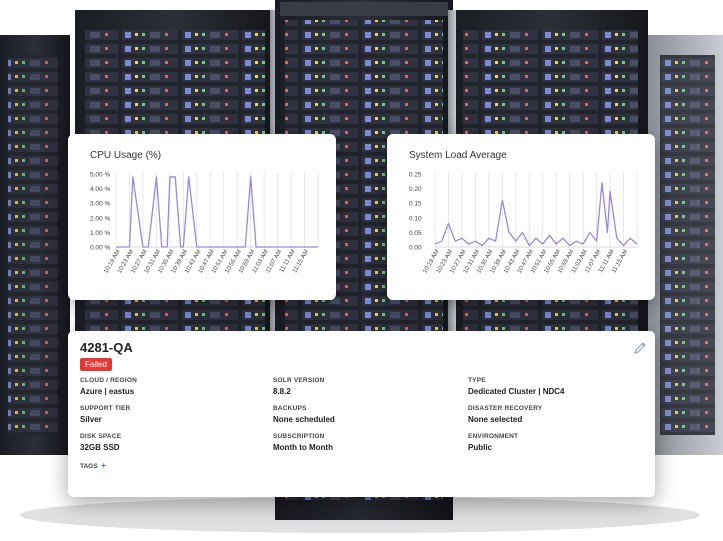 This screenshot has width=723, height=541. What do you see at coordinates (477, 380) in the screenshot?
I see `field-label: TYPE` at bounding box center [477, 380].